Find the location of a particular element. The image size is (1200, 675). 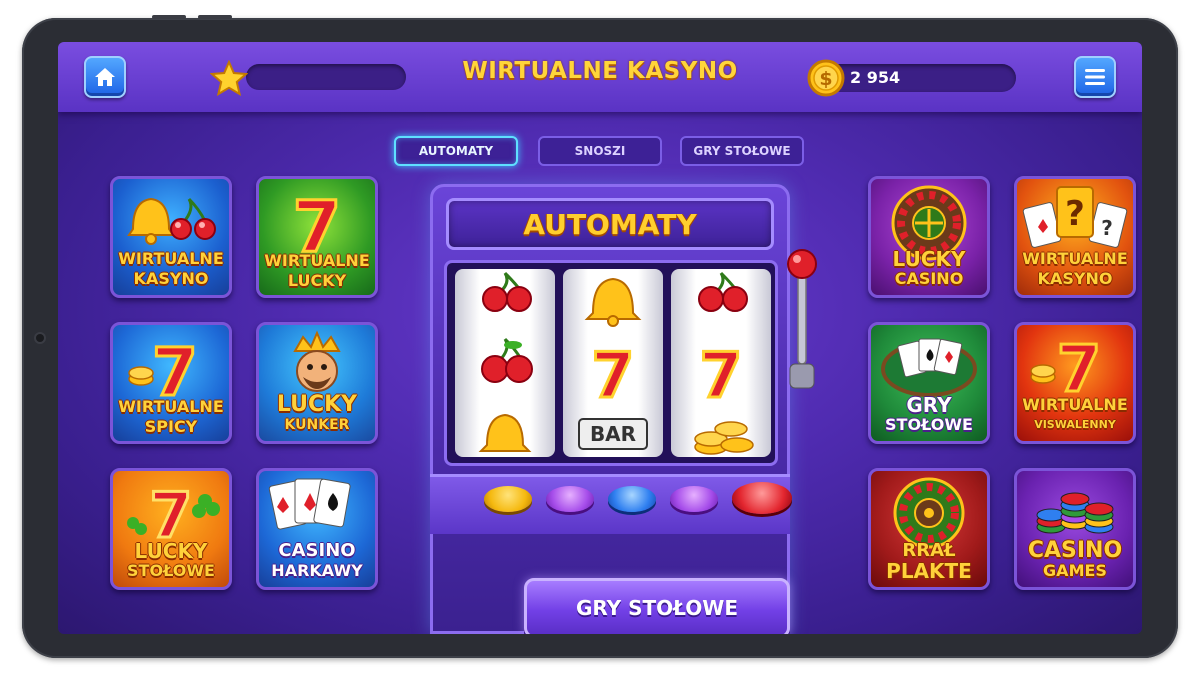

page-title: WIRTUALNE KASYNO is located at coordinates (600, 71).